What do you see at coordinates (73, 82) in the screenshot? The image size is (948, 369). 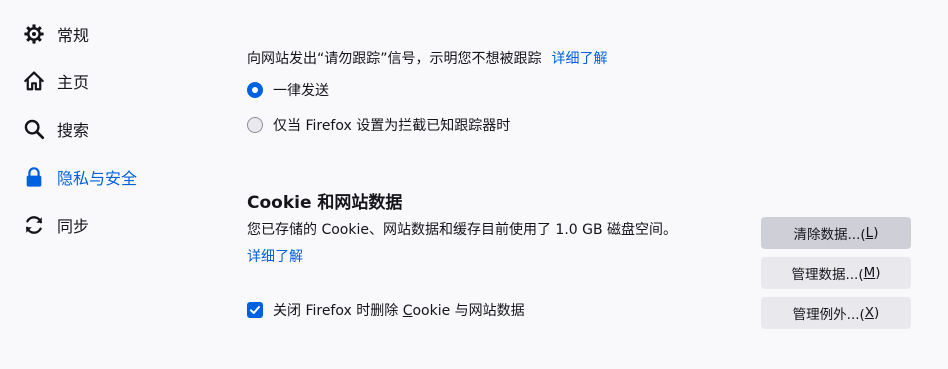 I see `sidebar-item-label: 主页` at bounding box center [73, 82].